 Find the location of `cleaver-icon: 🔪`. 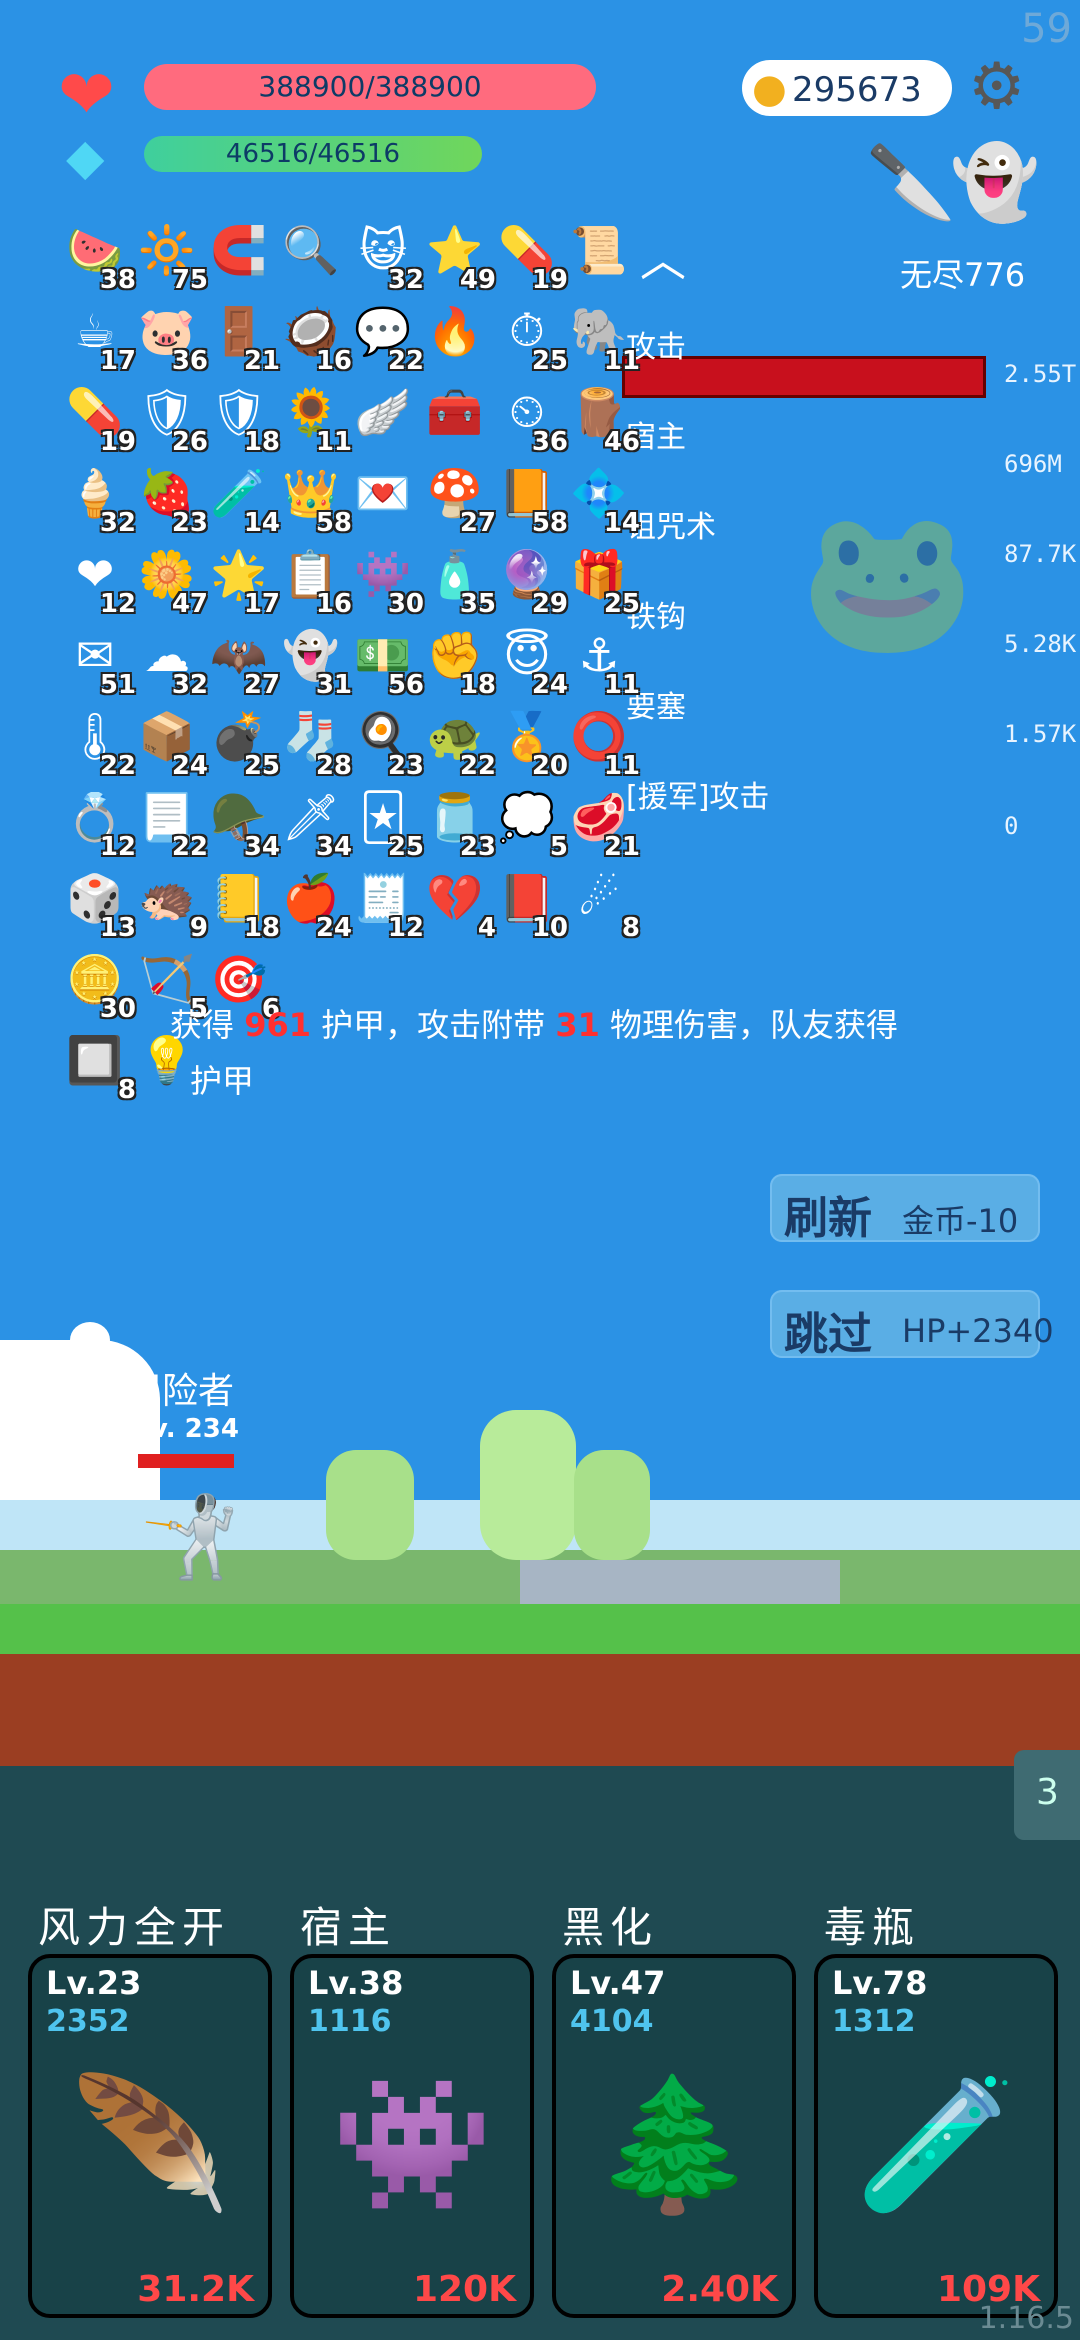

cleaver-icon: 🔪 is located at coordinates (911, 182).